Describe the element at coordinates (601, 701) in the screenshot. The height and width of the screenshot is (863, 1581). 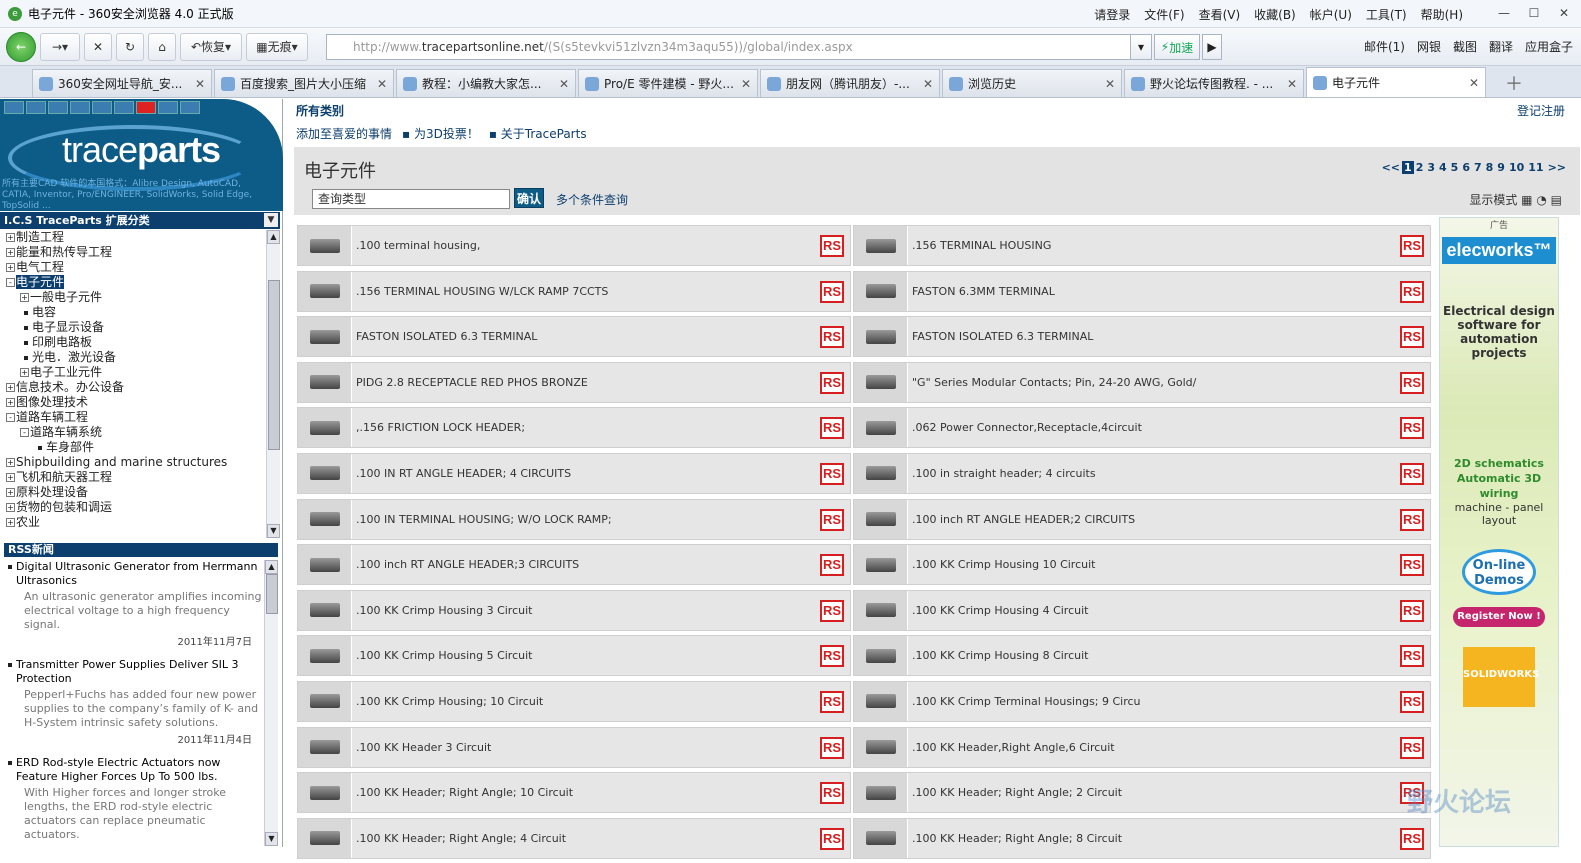
I see `product-name: .100 KK Crimp Housing; 10 Circuit` at that location.